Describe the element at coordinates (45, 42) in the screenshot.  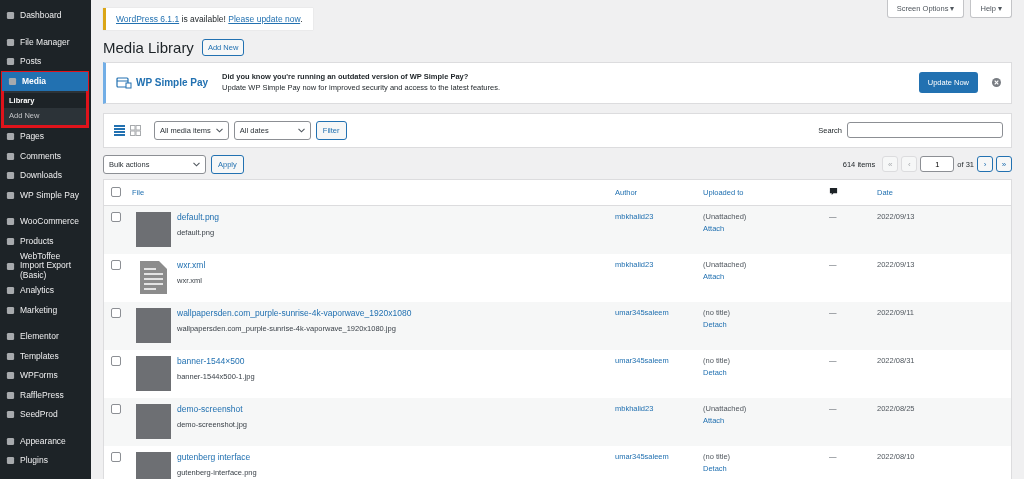
I see `sidebar-item: File Manager` at that location.